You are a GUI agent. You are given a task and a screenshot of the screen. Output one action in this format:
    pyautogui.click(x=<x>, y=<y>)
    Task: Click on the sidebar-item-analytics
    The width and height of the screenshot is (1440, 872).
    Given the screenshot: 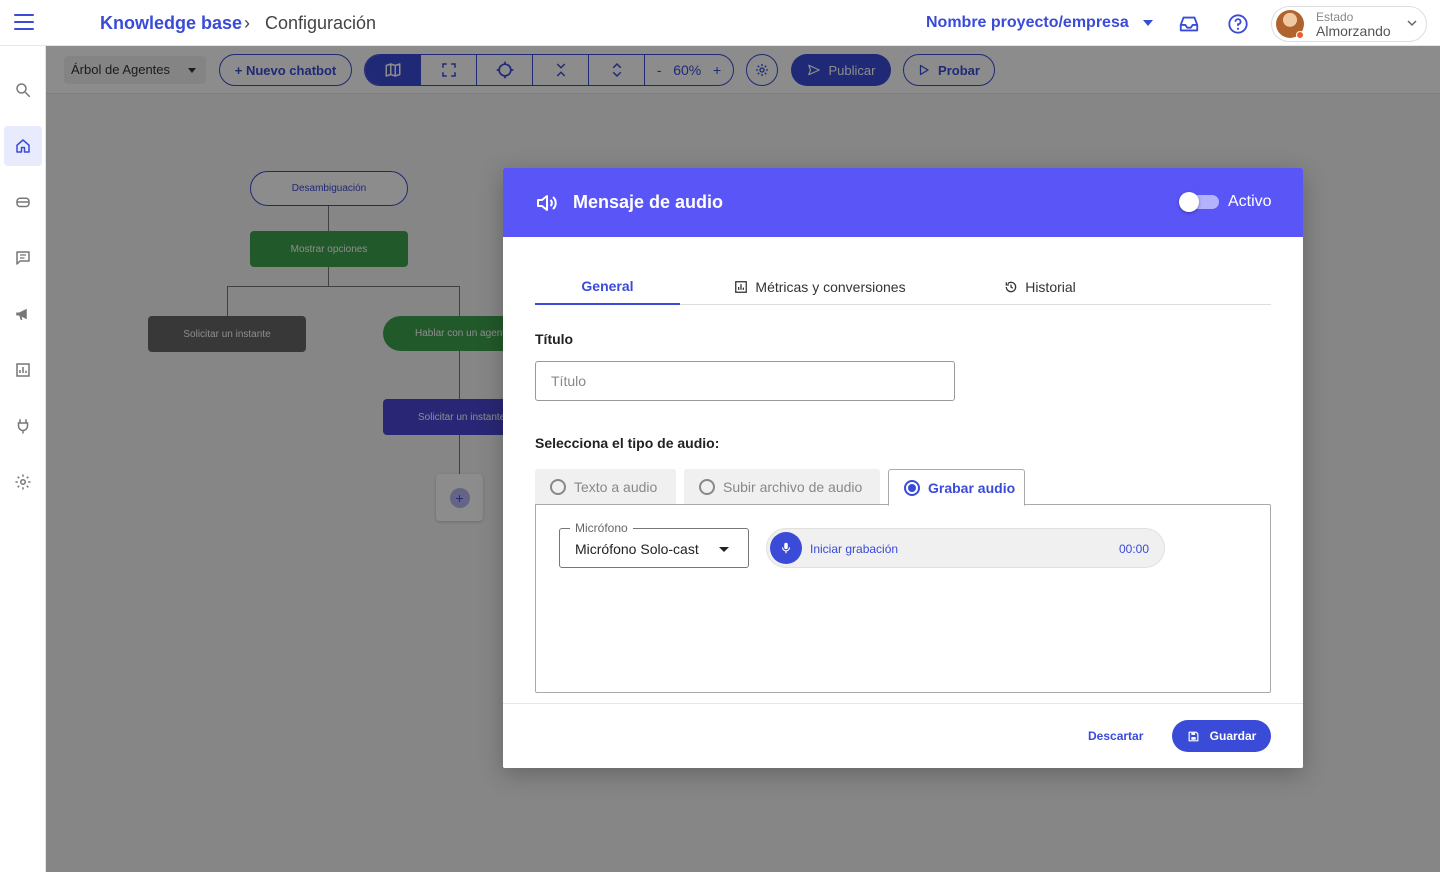 What is the action you would take?
    pyautogui.click(x=23, y=370)
    